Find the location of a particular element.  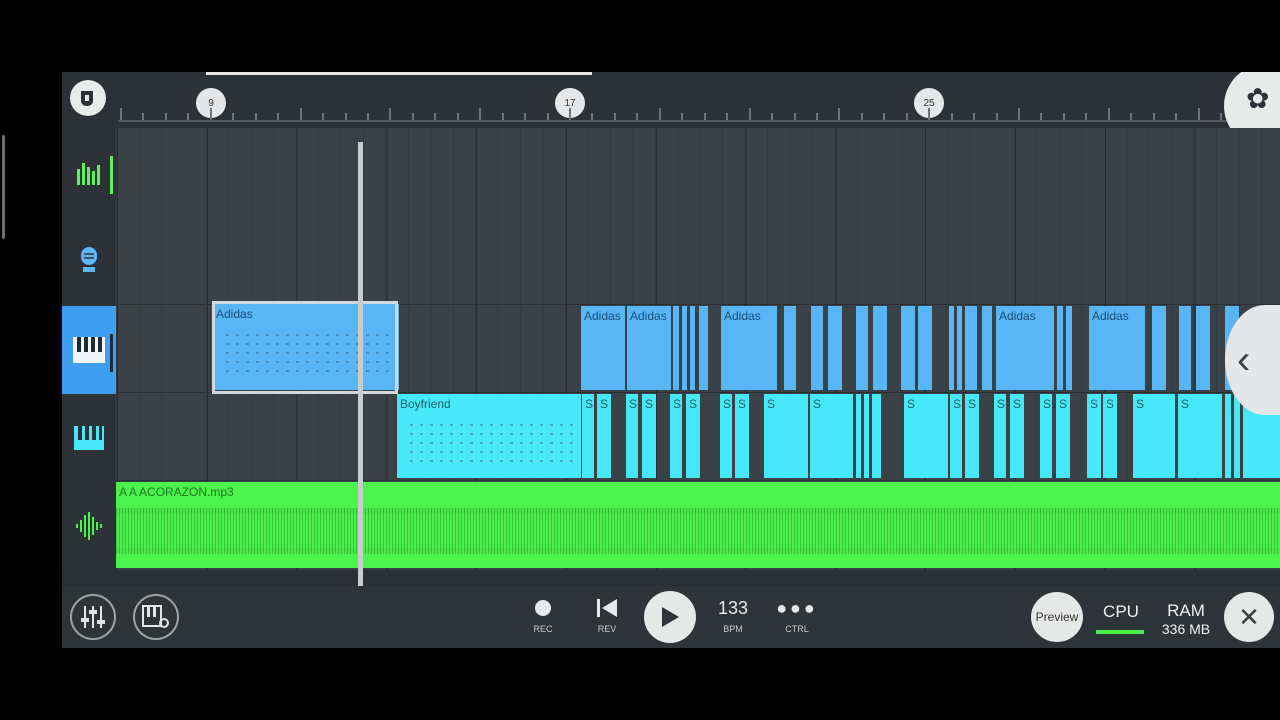

play-button is located at coordinates (670, 617).